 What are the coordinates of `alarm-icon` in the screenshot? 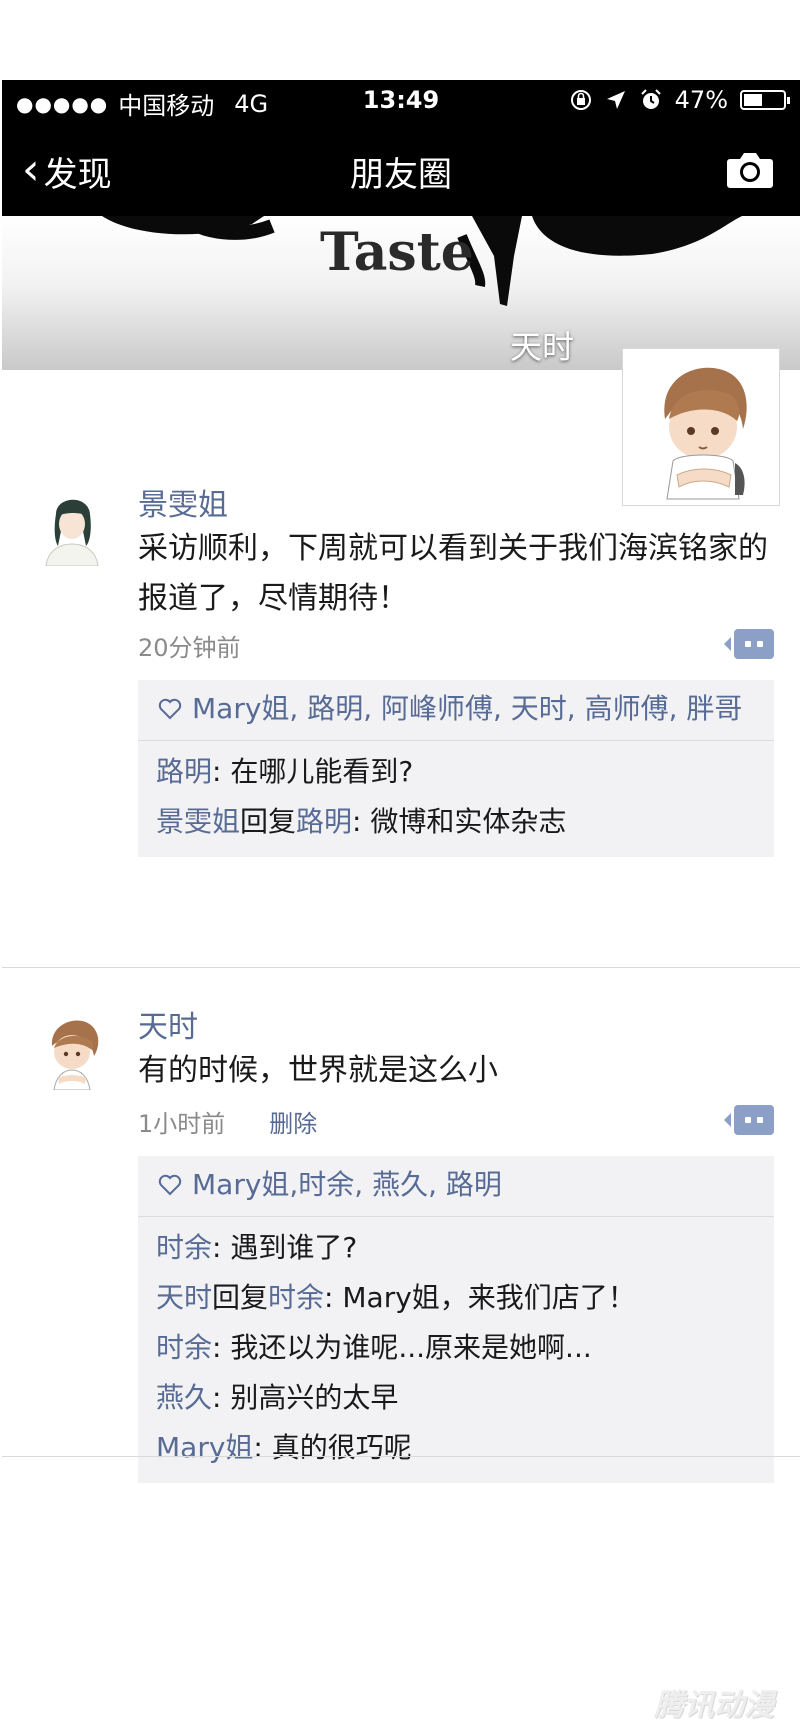 It's located at (650, 99).